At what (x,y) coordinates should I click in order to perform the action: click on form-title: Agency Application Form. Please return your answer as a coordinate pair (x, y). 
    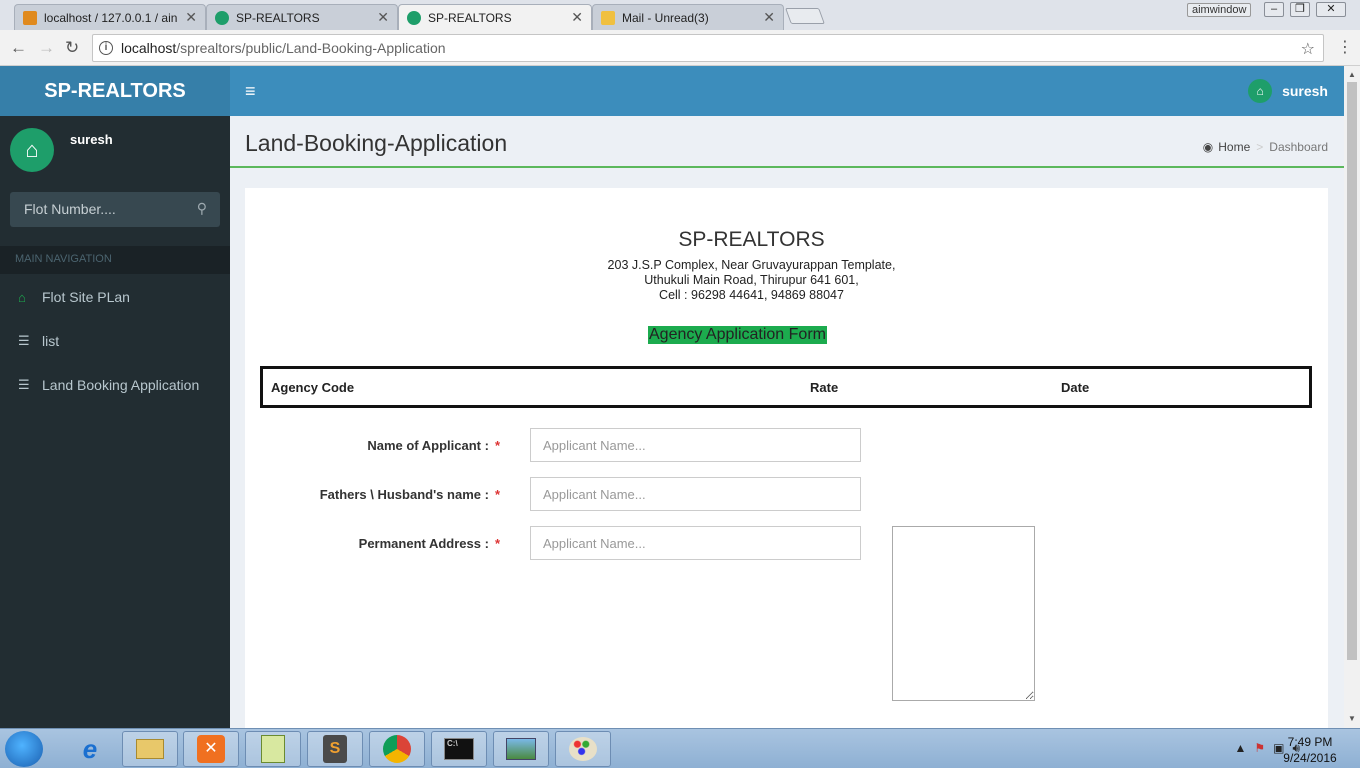
    Looking at the image, I should click on (737, 335).